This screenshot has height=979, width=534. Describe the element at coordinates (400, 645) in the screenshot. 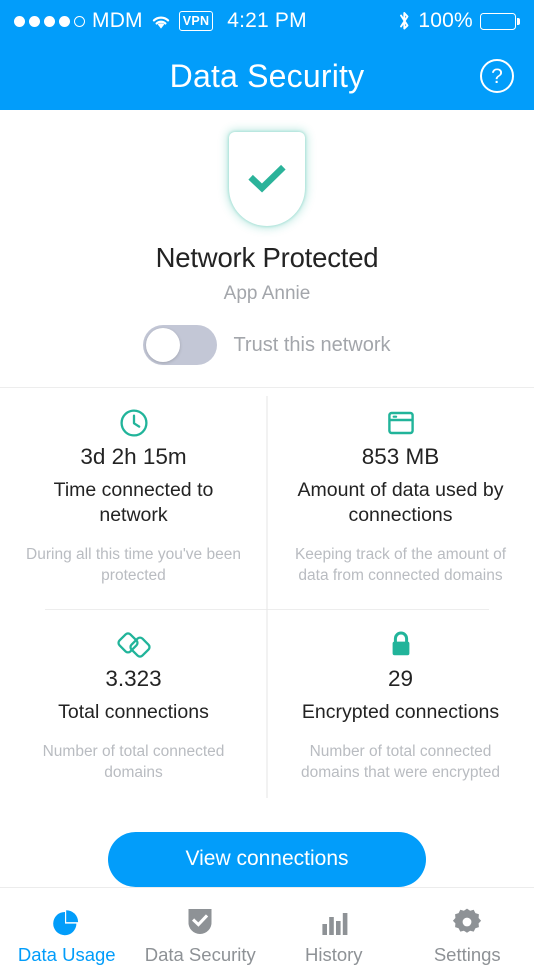

I see `lock-icon` at that location.